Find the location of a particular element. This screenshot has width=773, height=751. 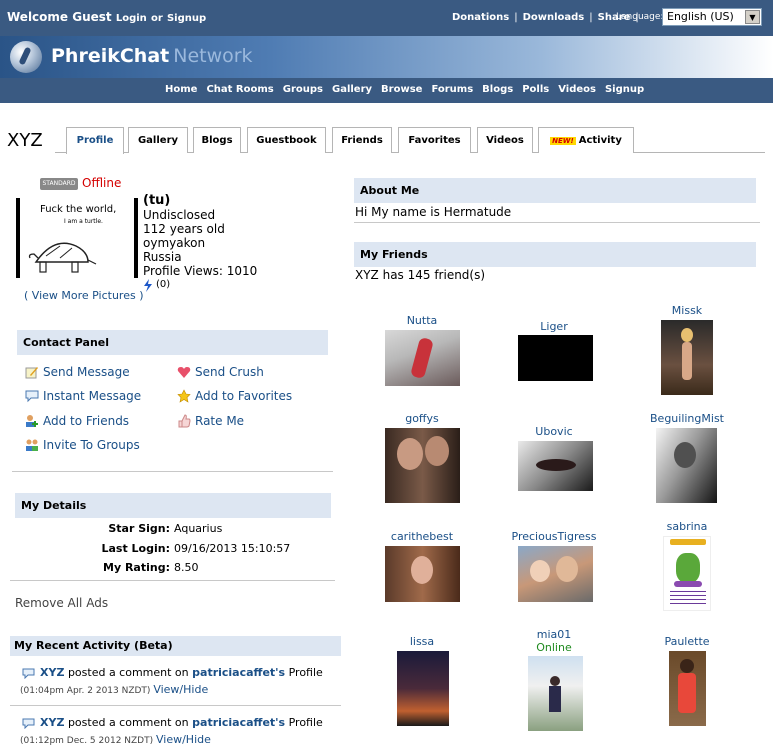

login-link: Login is located at coordinates (131, 18).